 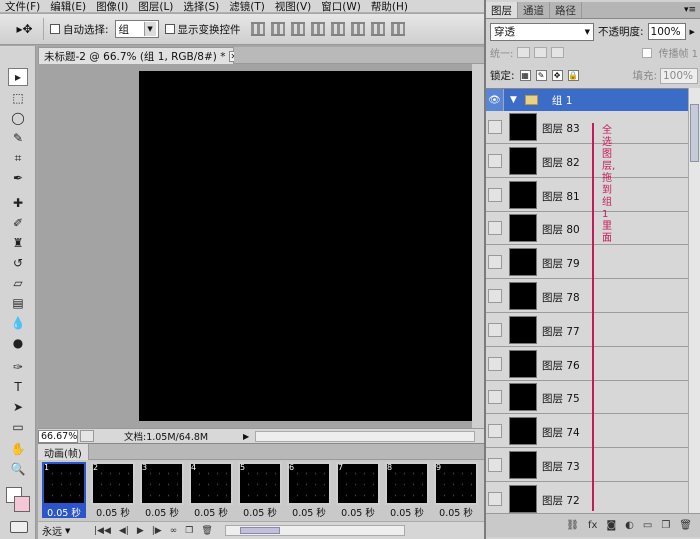 I want to click on type-tool-icon: T, so click(x=18, y=387).